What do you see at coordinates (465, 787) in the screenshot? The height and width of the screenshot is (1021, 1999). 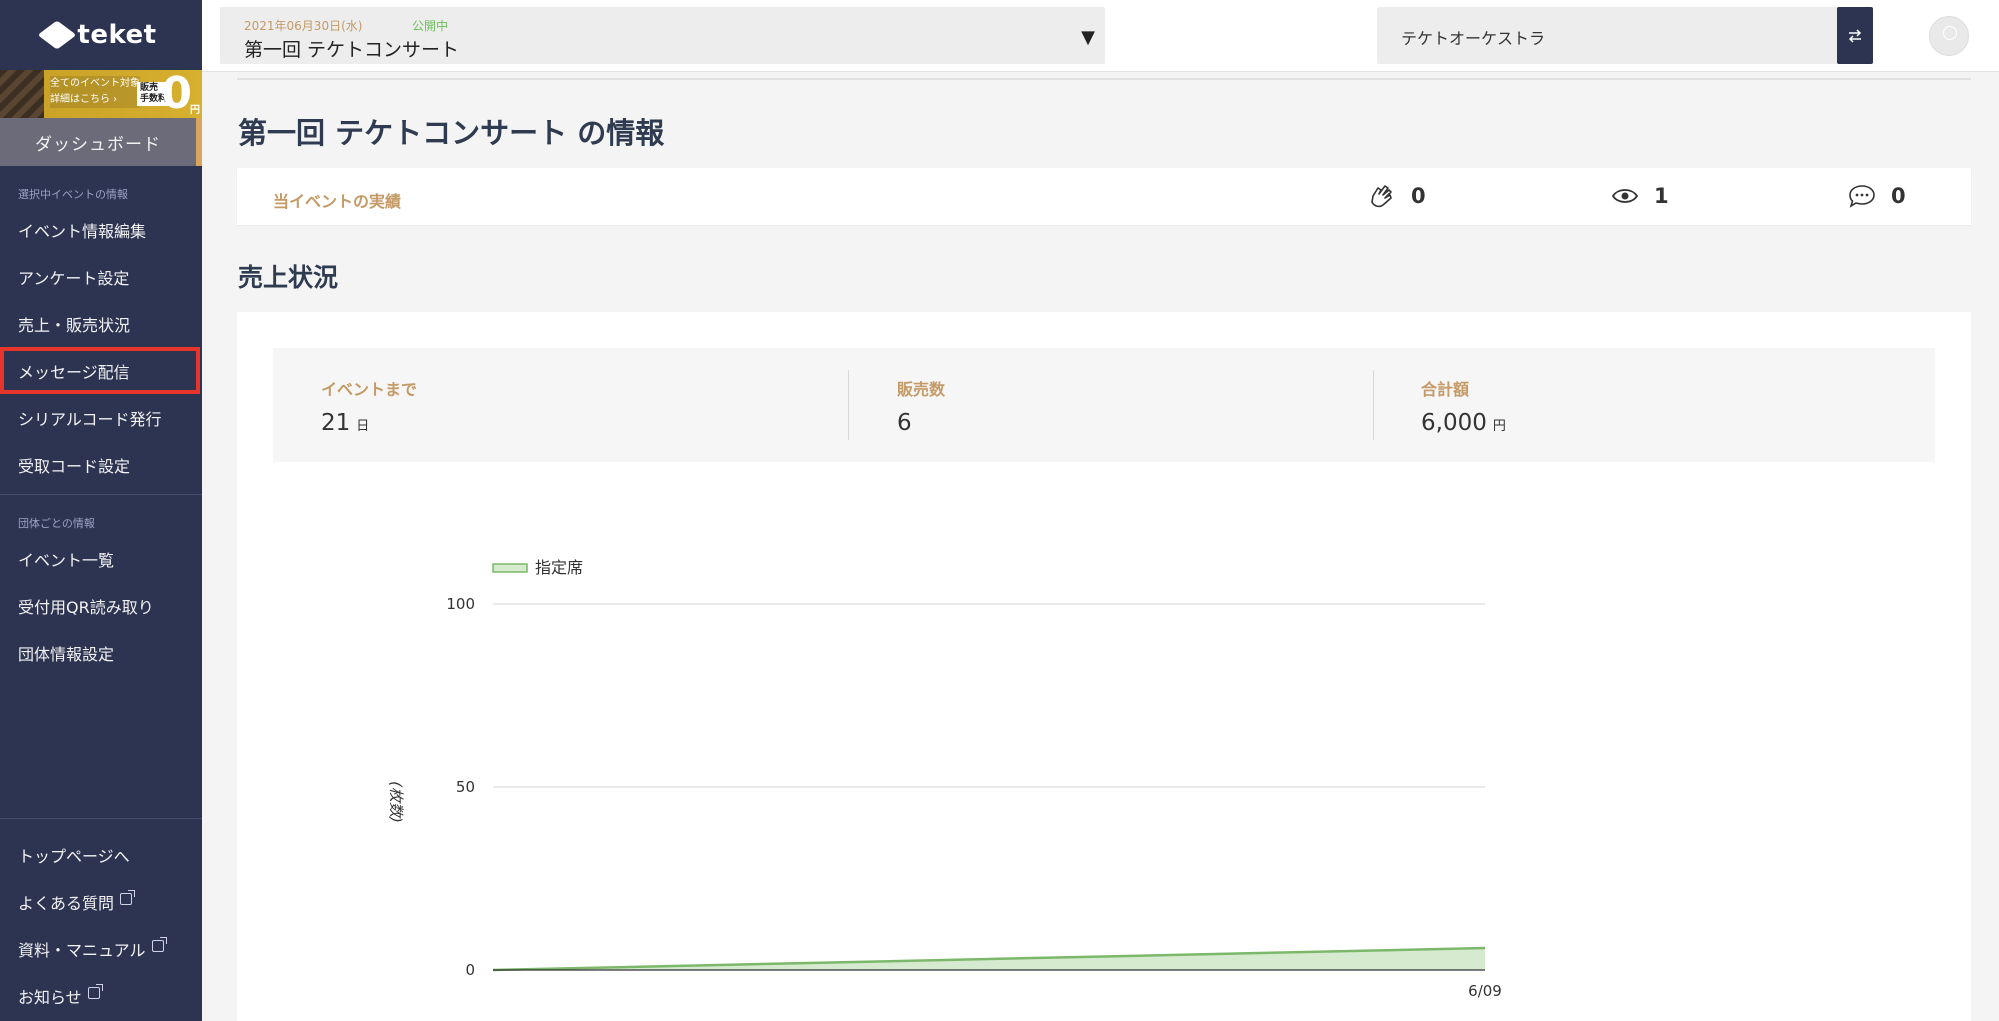 I see `y-tick-label: 50` at bounding box center [465, 787].